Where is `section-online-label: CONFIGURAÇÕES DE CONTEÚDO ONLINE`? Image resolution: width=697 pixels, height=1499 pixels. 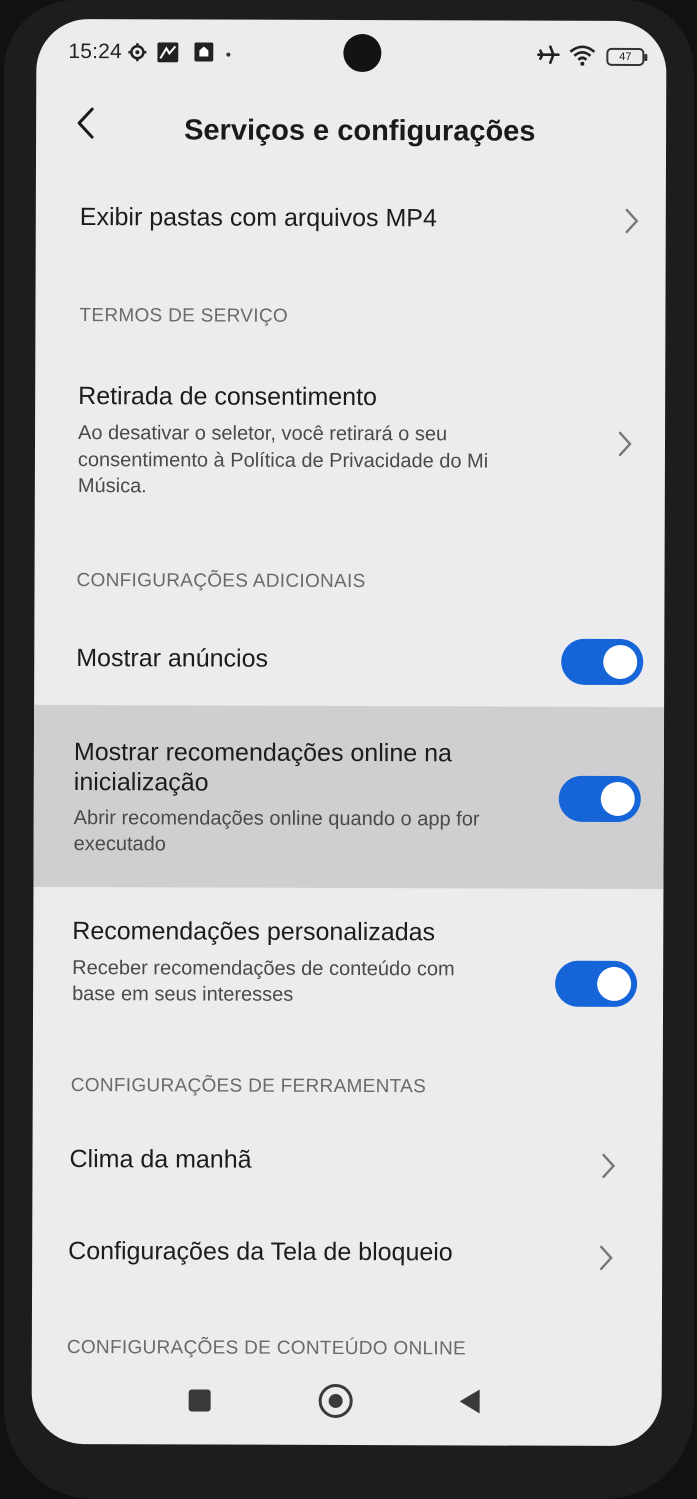 section-online-label: CONFIGURAÇÕES DE CONTEÚDO ONLINE is located at coordinates (266, 1348).